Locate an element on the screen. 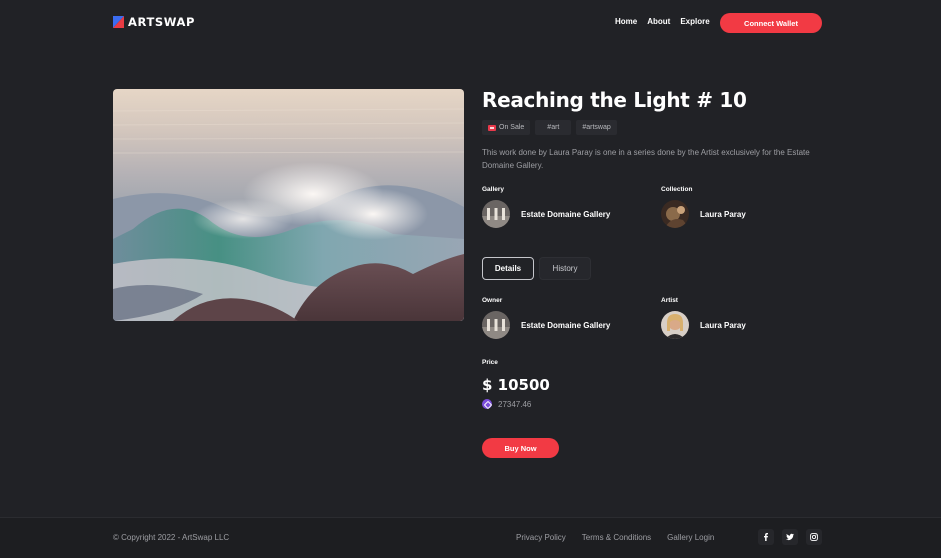 This screenshot has height=558, width=941. facebook-icon is located at coordinates (766, 537).